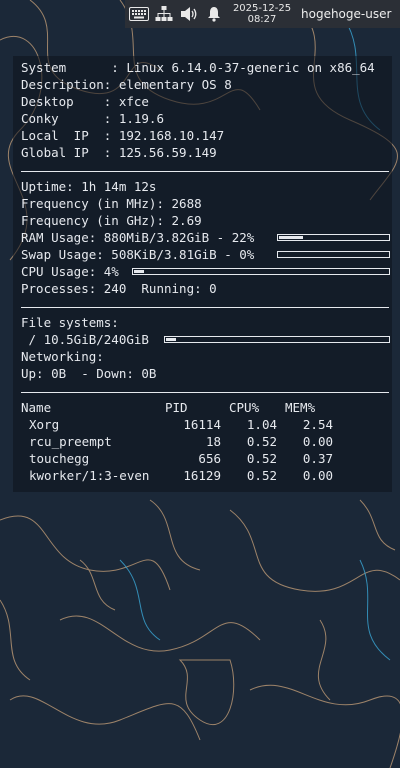  I want to click on process-header-cpu: CPU%, so click(244, 407).